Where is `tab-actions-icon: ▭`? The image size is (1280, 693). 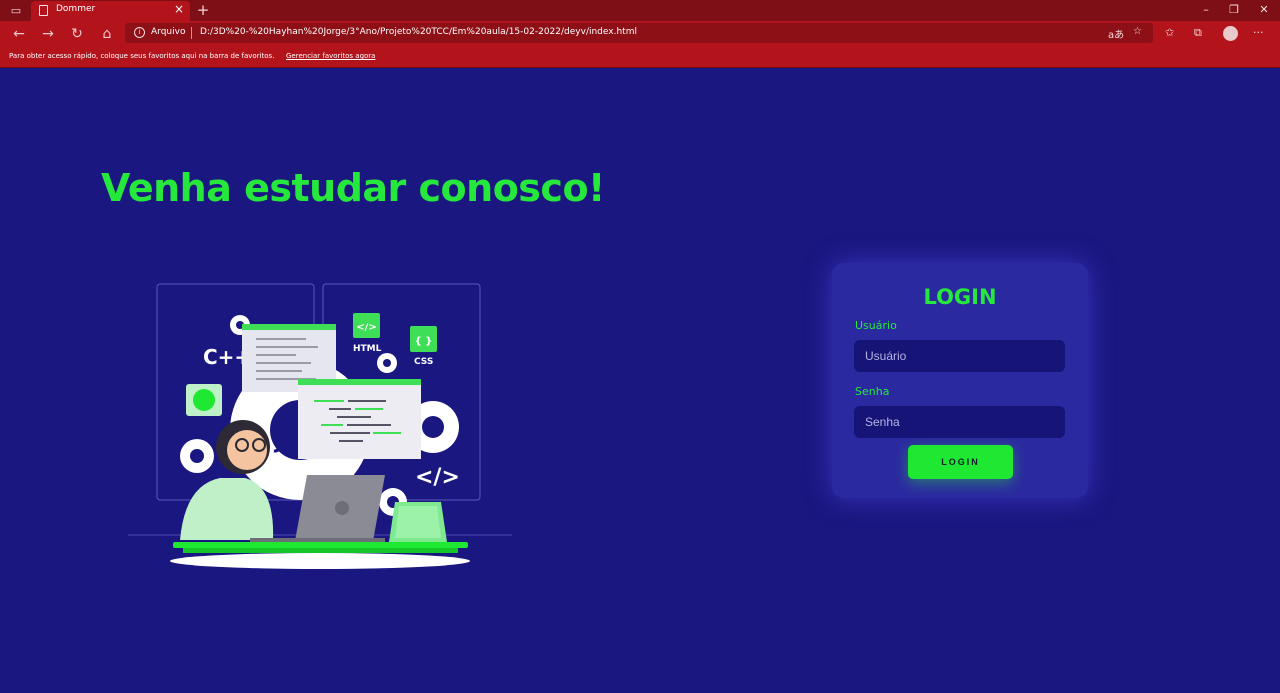
tab-actions-icon: ▭ is located at coordinates (16, 10).